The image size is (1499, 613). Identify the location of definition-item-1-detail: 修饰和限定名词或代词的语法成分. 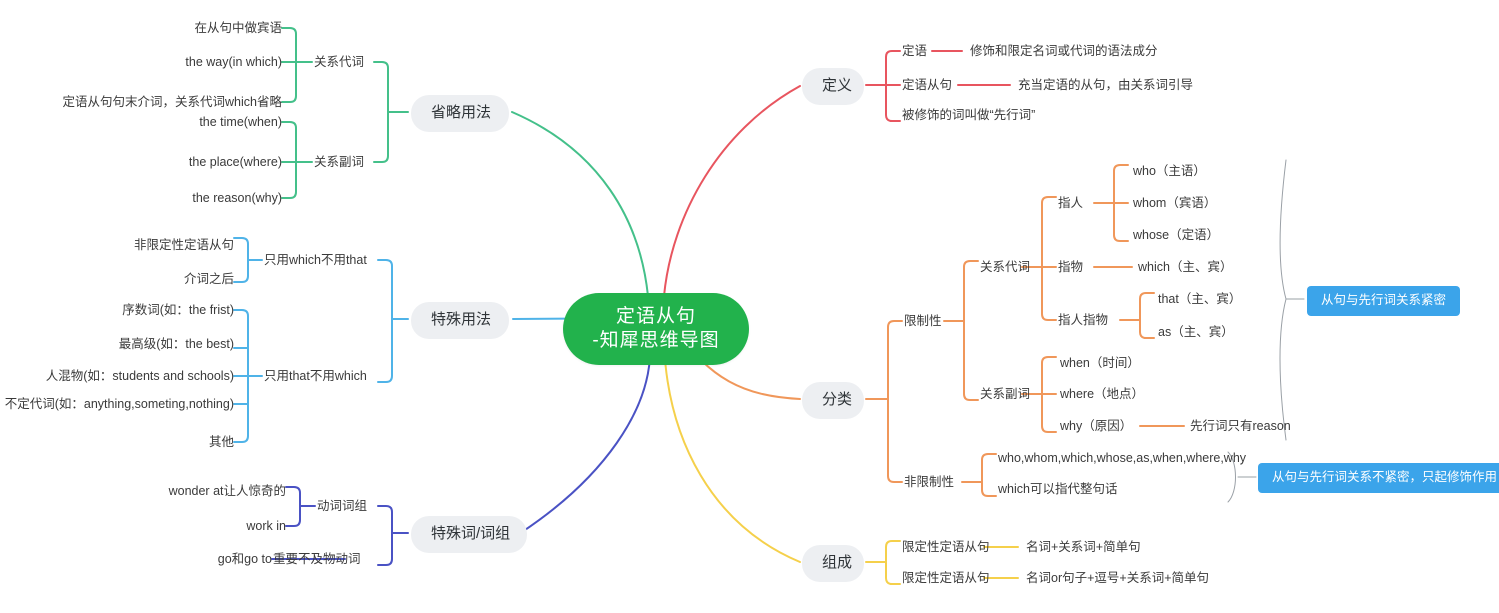
(1064, 52).